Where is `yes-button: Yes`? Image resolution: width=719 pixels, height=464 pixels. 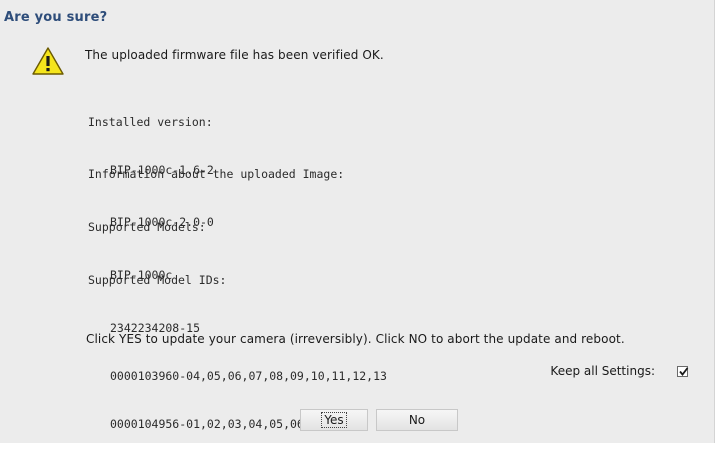
yes-button: Yes is located at coordinates (334, 420).